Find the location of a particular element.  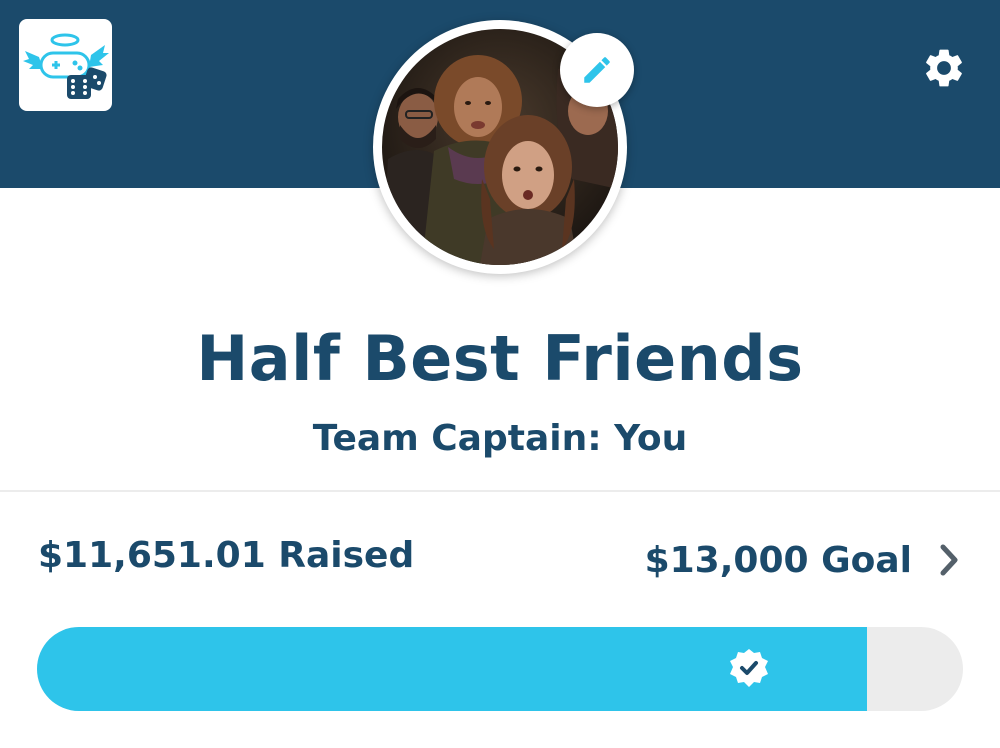

app-logo is located at coordinates (65, 65).